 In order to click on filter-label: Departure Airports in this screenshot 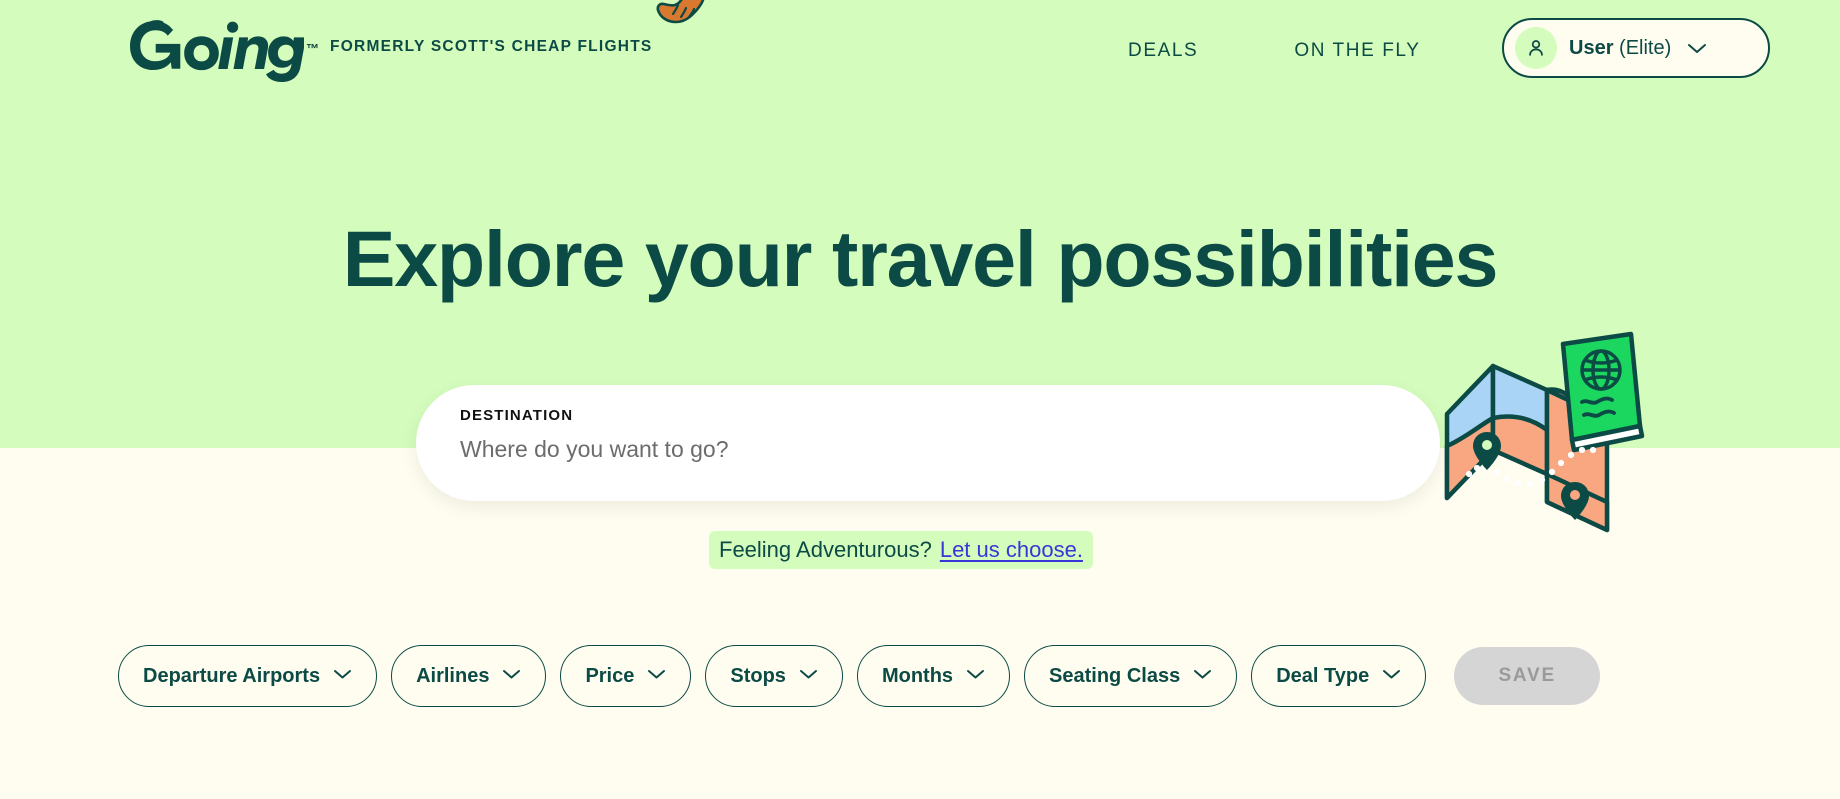, I will do `click(232, 675)`.